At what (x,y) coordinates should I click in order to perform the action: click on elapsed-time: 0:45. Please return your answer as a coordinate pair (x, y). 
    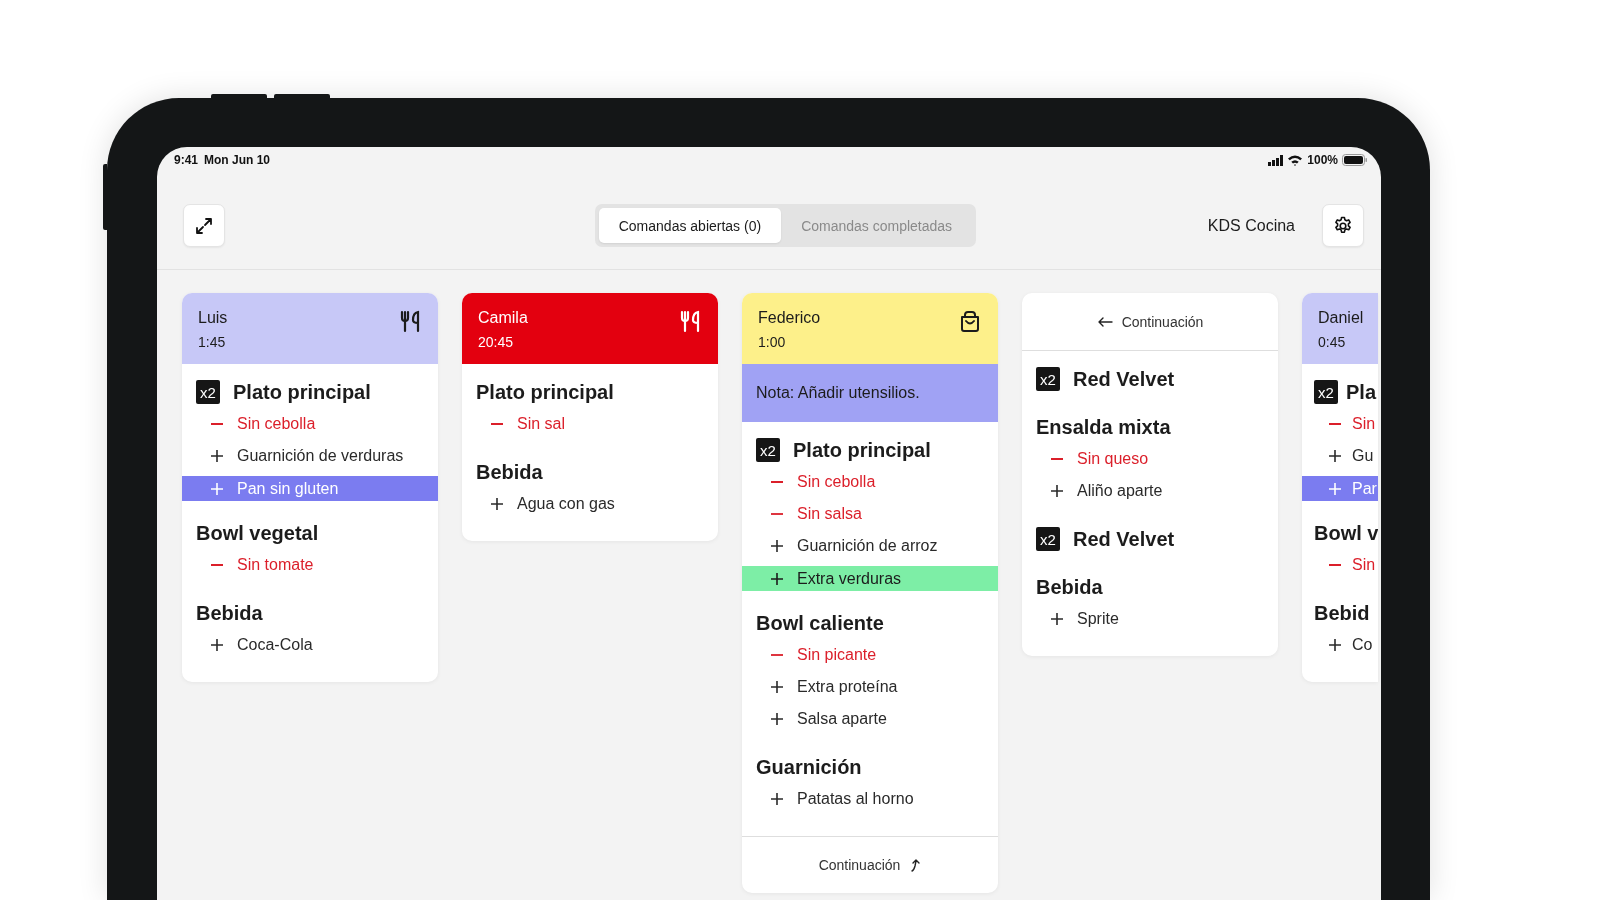
    Looking at the image, I should click on (1332, 342).